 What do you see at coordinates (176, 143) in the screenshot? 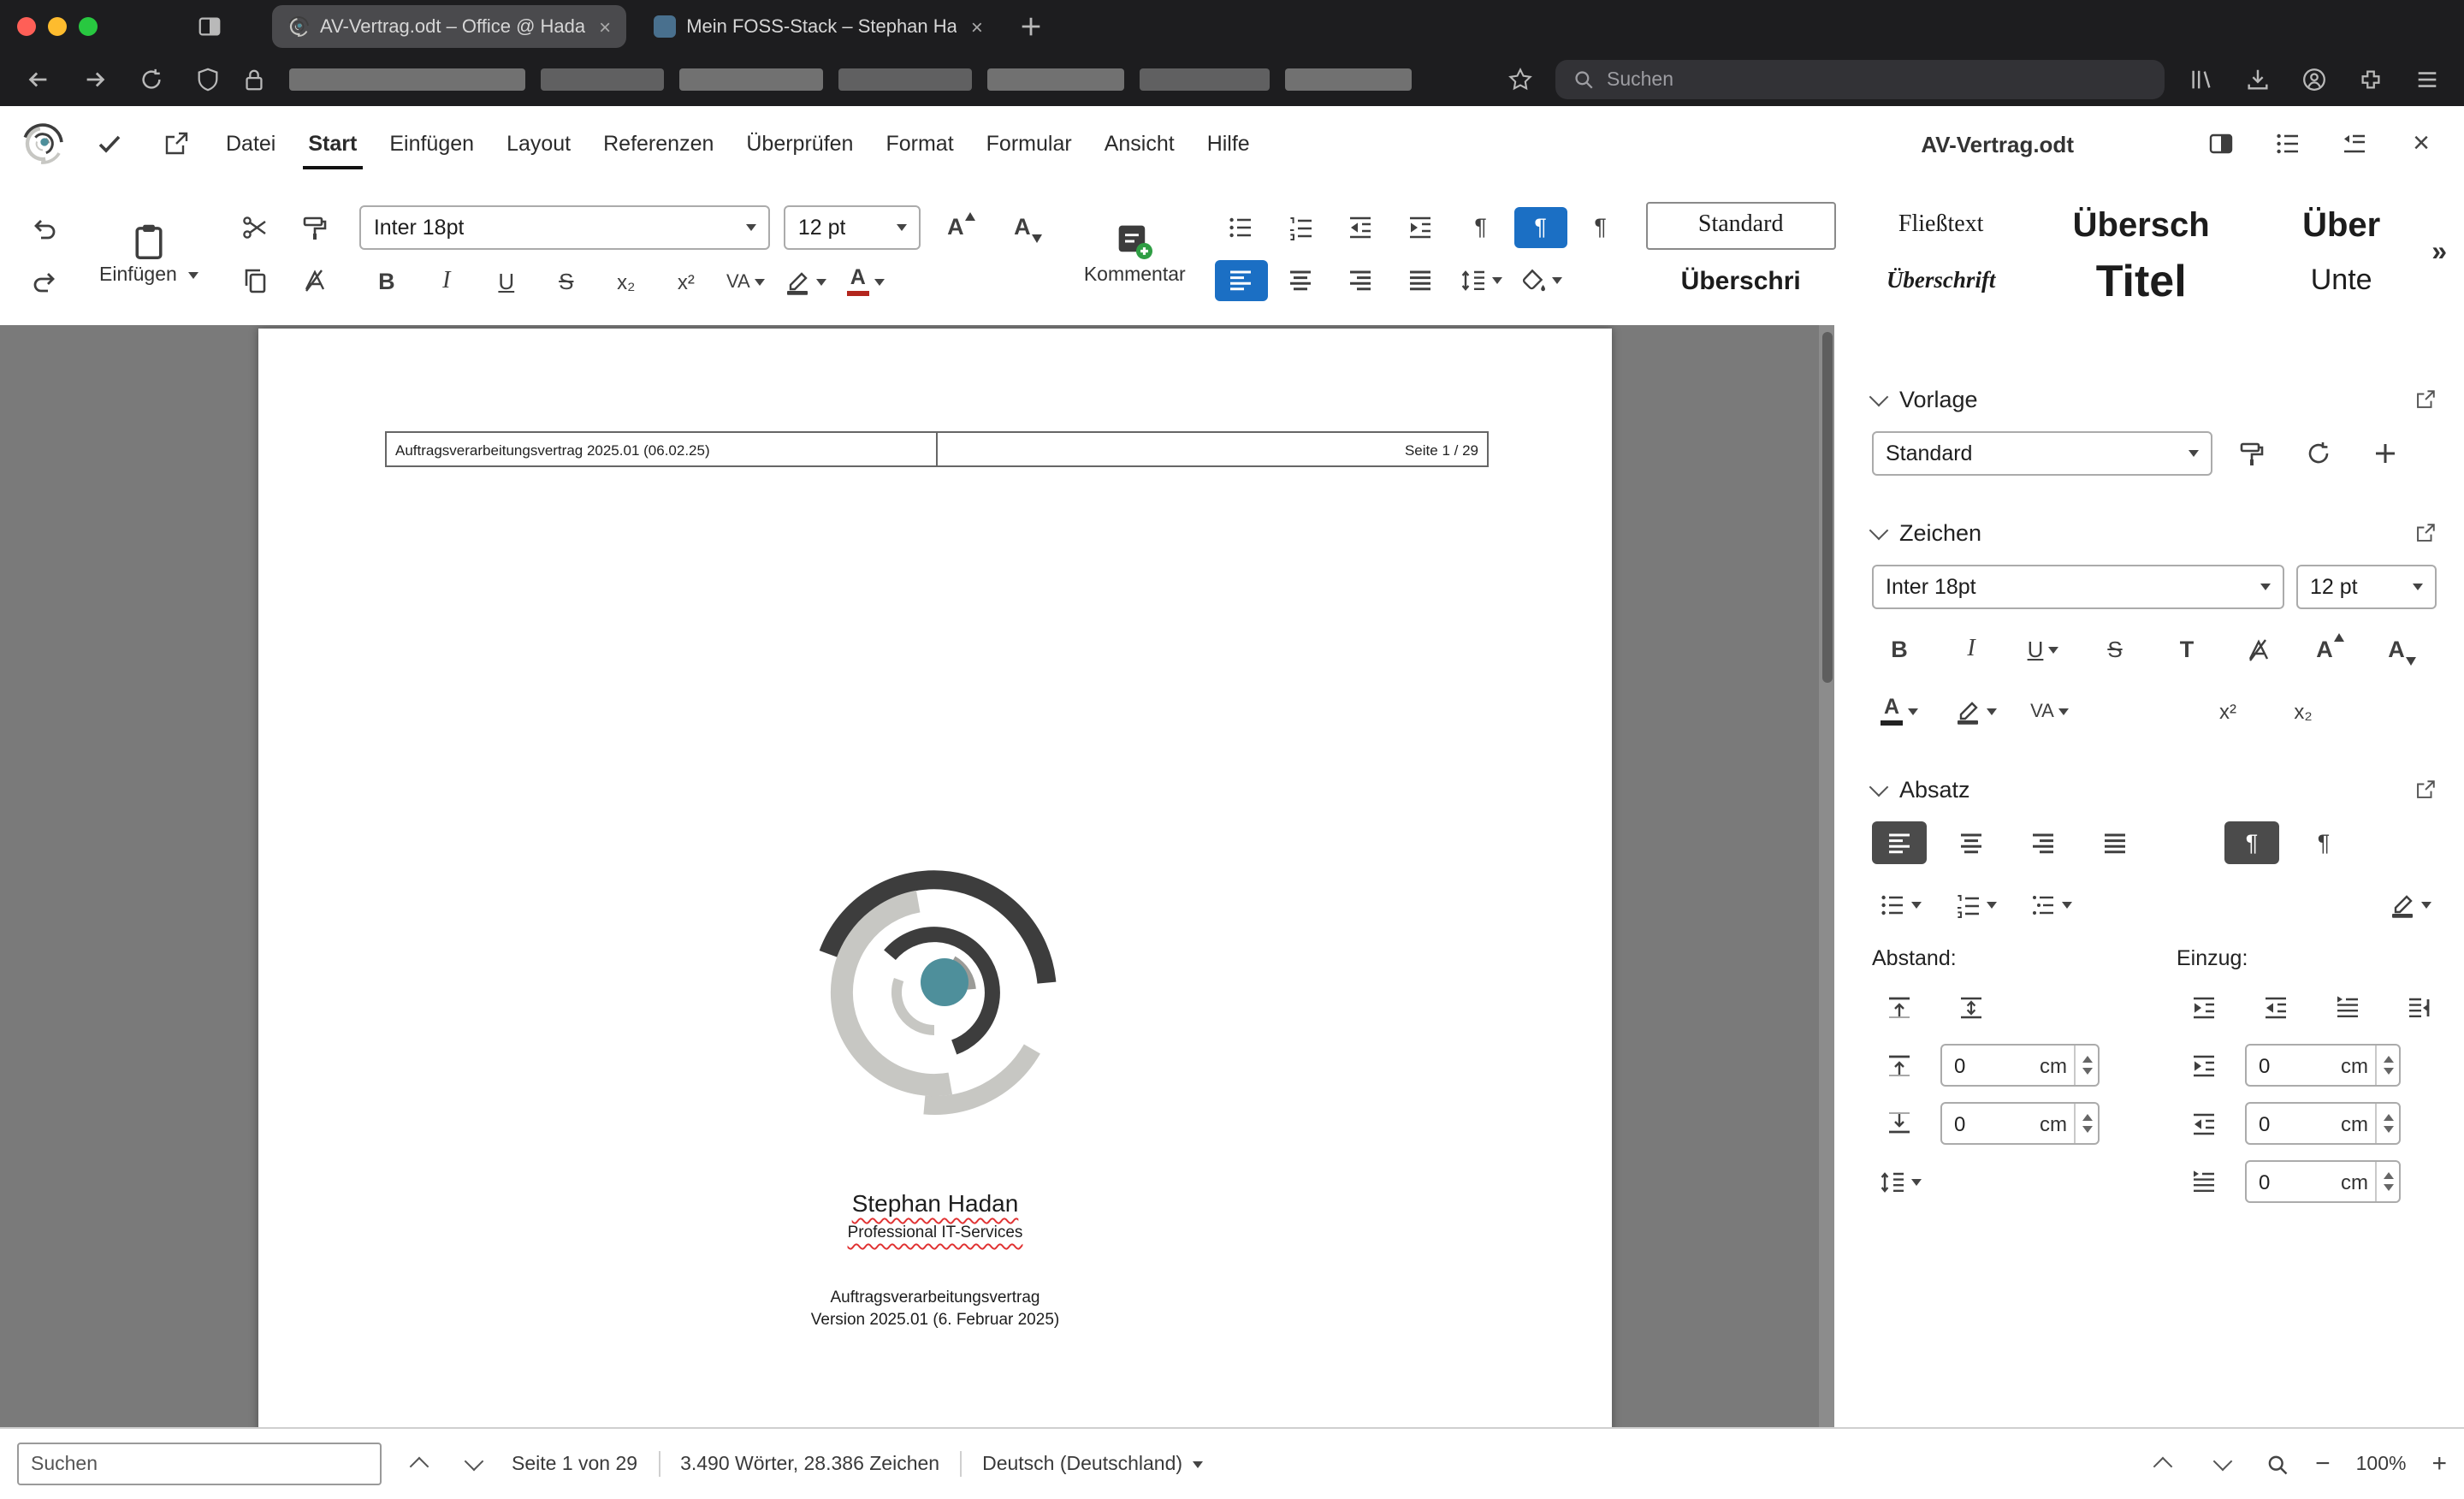
I see `open-external-icon` at bounding box center [176, 143].